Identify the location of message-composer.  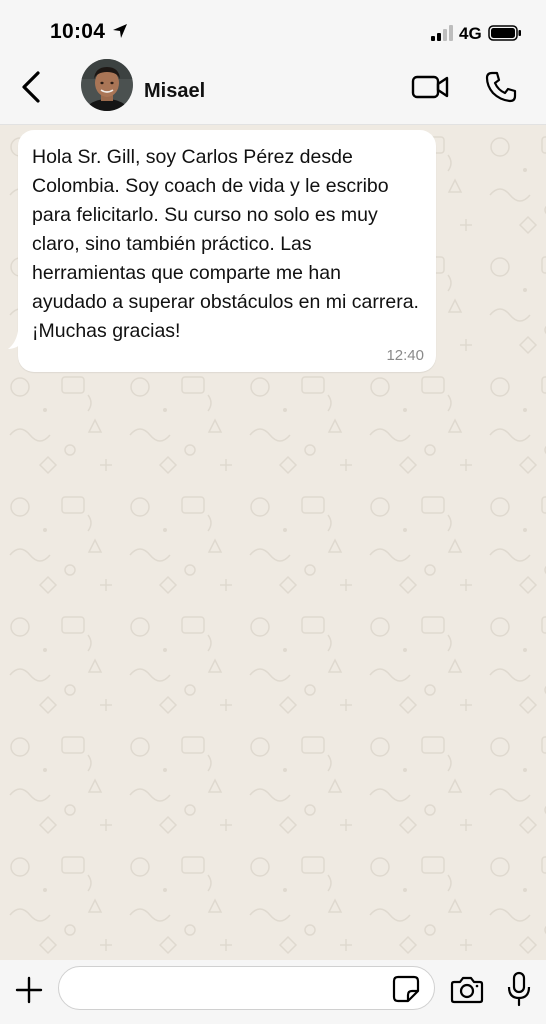
(273, 992).